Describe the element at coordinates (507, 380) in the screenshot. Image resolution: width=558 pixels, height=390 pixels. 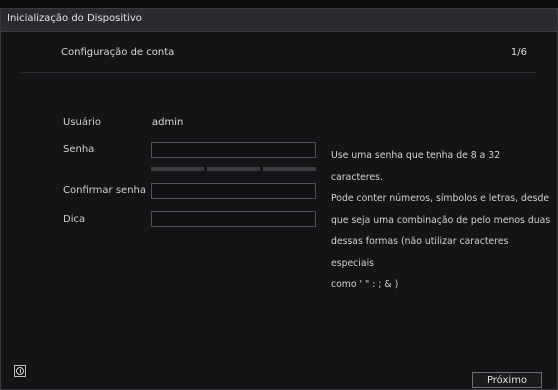
I see `next-button: Próximo` at that location.